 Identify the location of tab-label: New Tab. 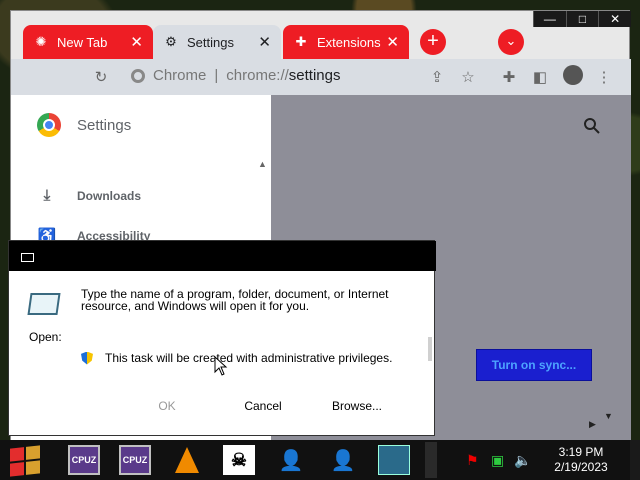
(82, 42).